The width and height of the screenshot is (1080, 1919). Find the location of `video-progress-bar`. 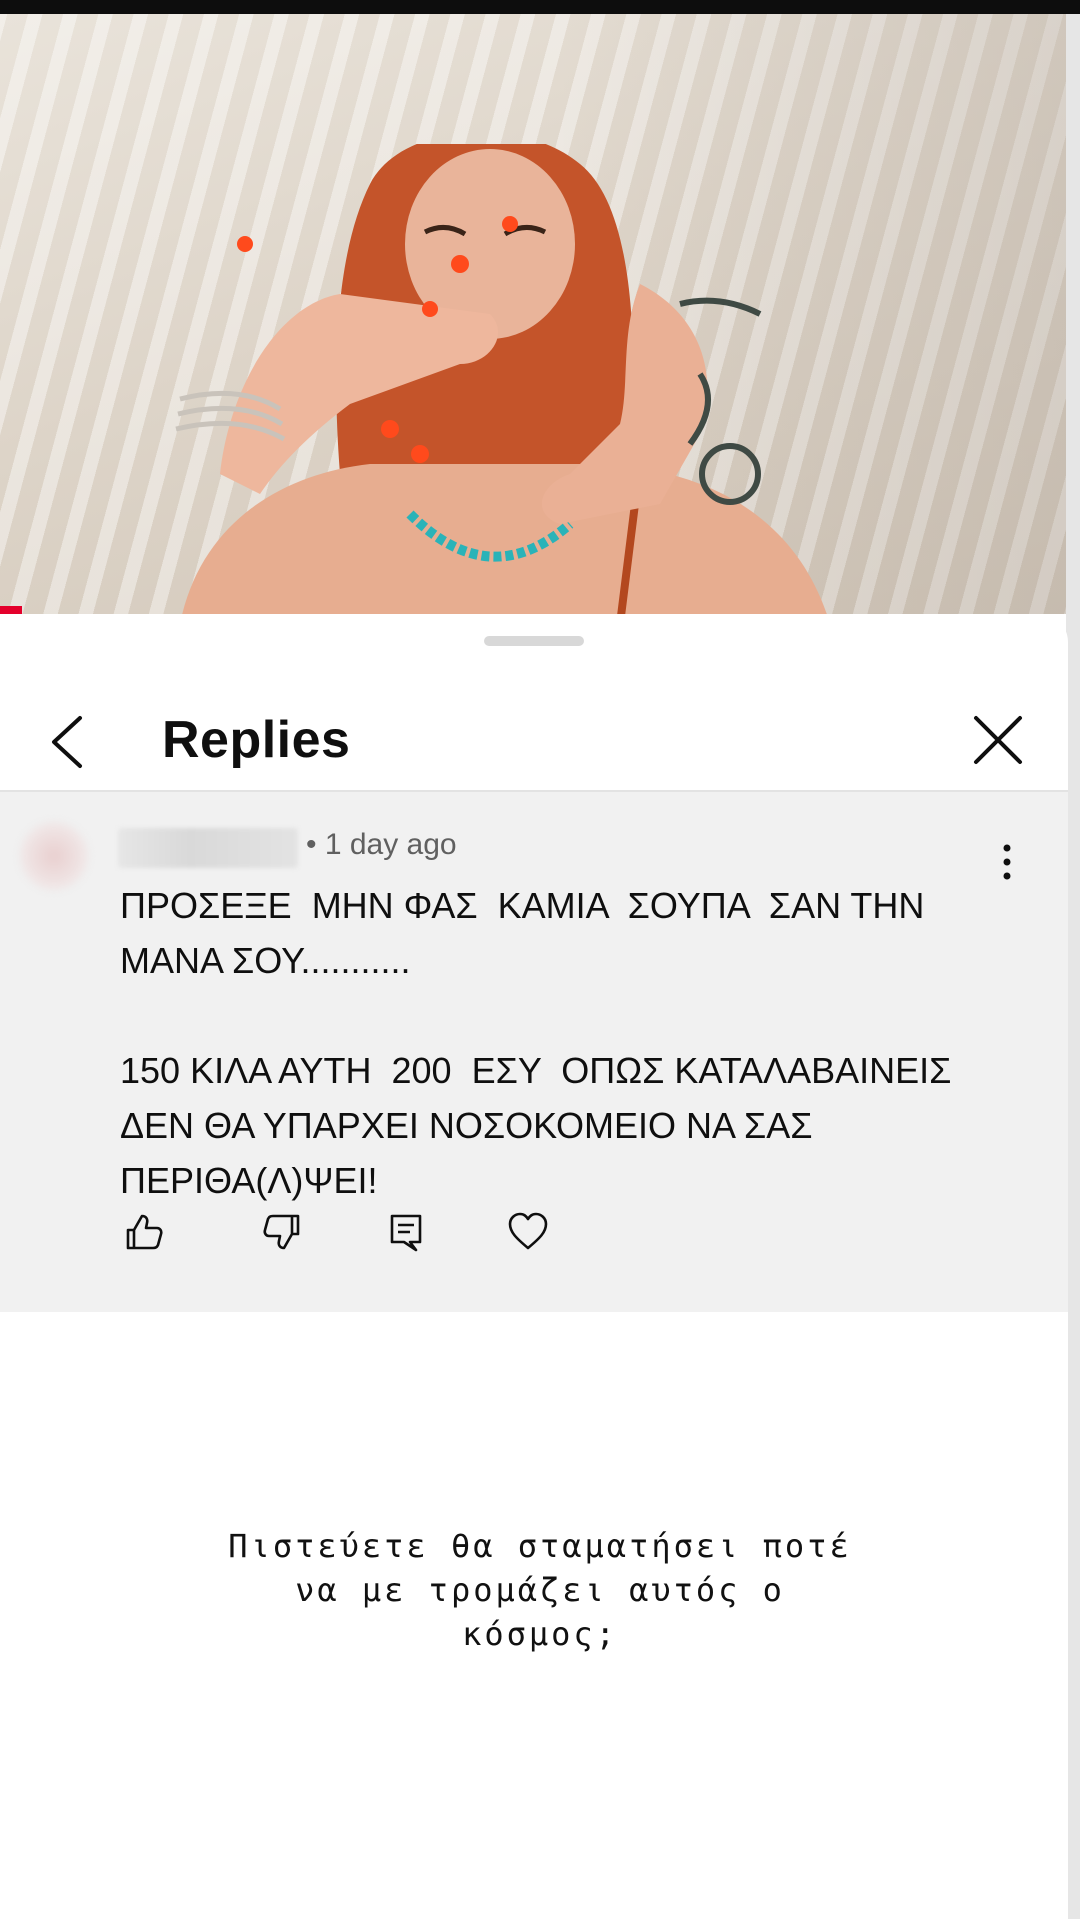

video-progress-bar is located at coordinates (11, 610).